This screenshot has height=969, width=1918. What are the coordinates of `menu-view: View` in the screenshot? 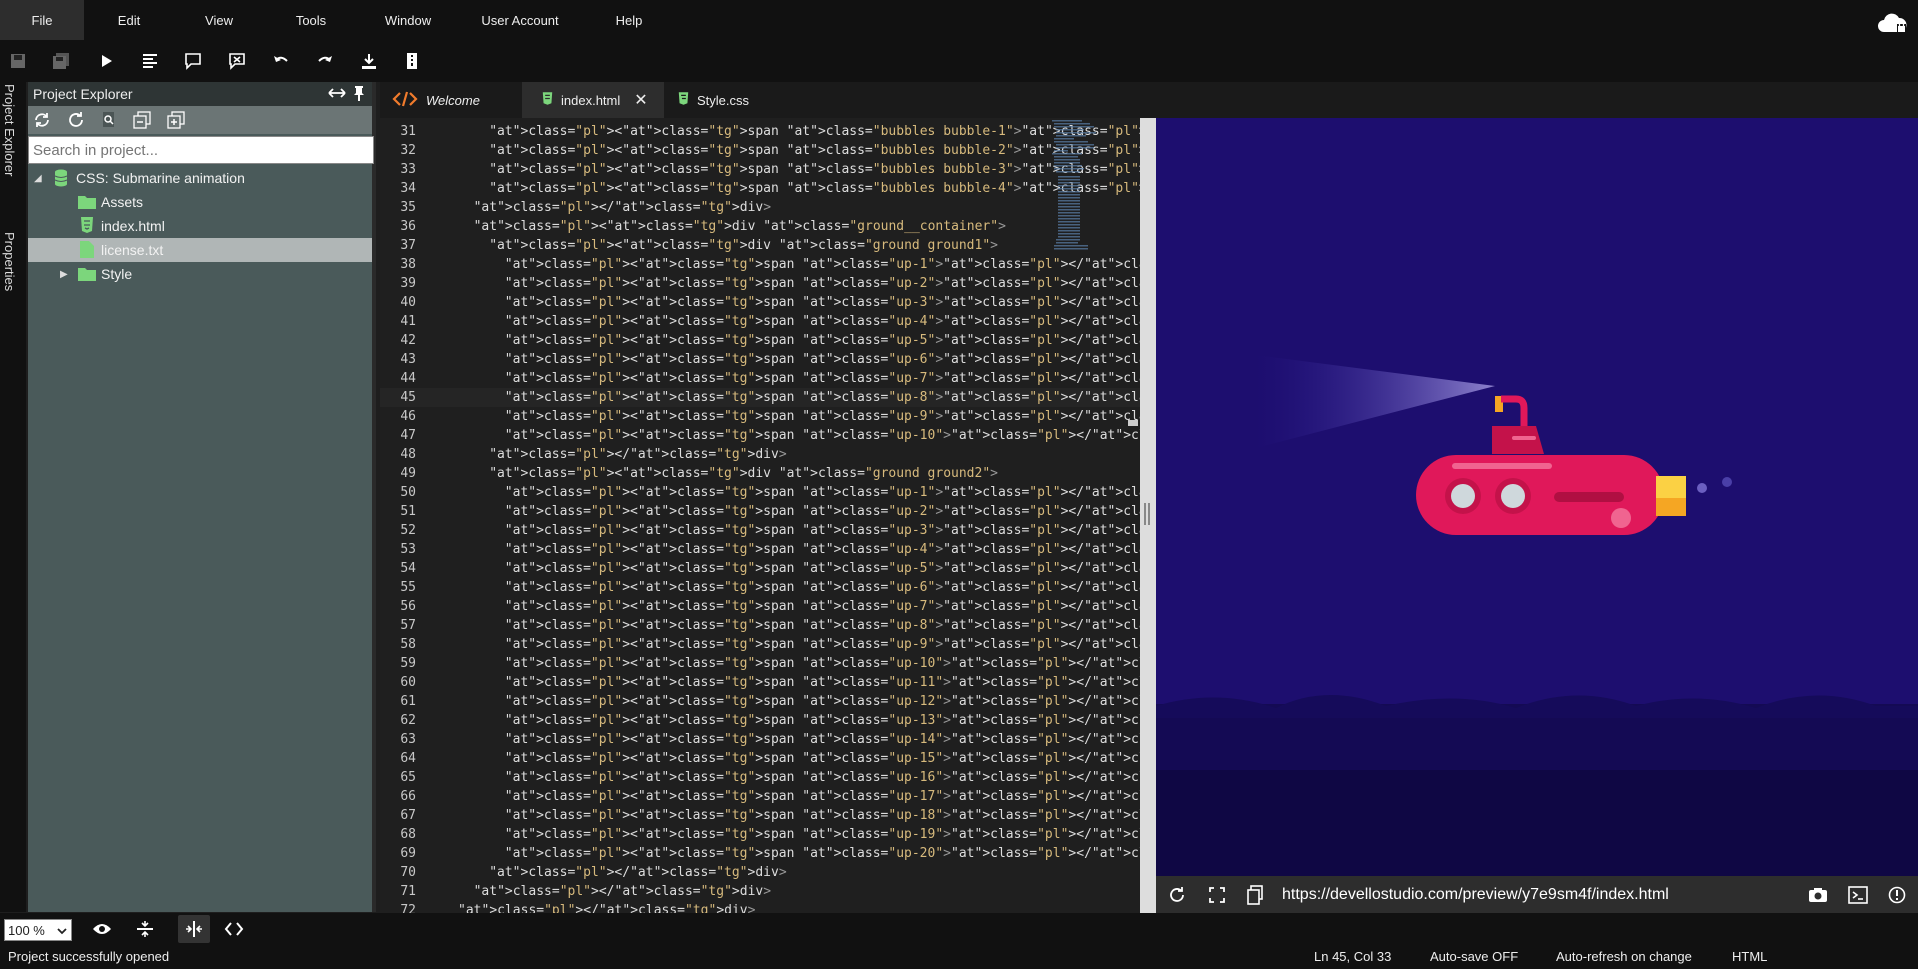 It's located at (219, 20).